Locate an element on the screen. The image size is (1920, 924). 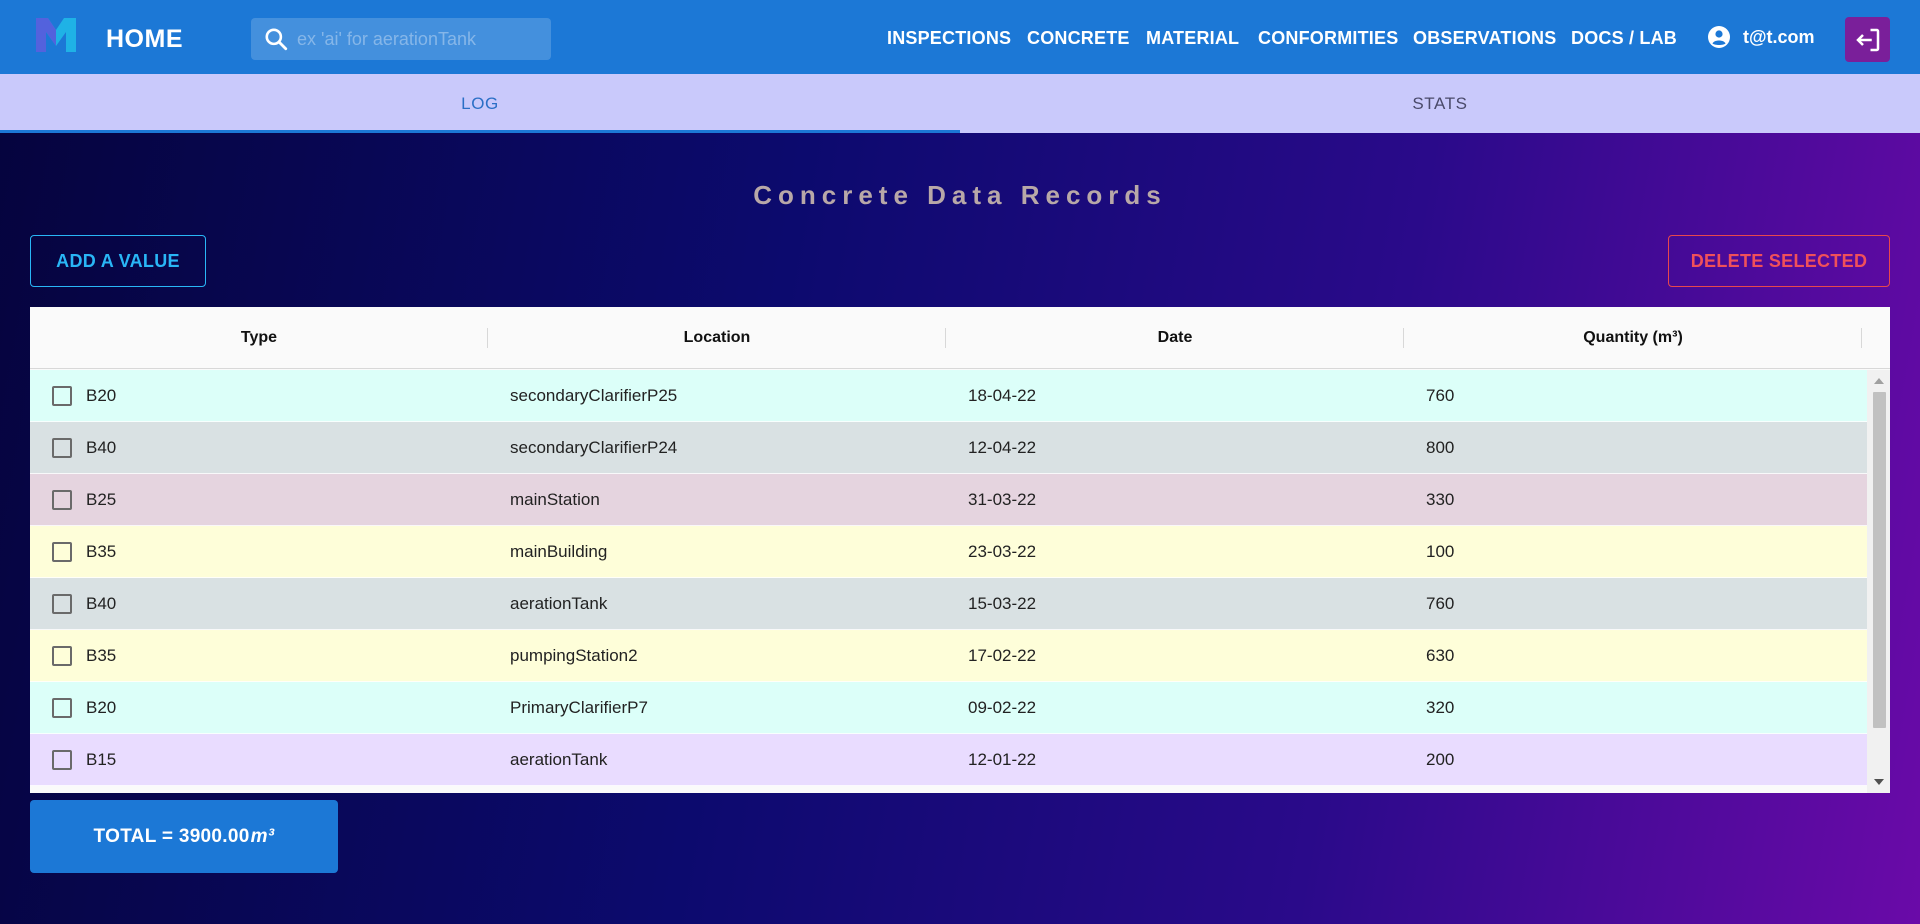
total-quantity-box: TOTAL = 3900.00 m³ is located at coordinates (184, 836).